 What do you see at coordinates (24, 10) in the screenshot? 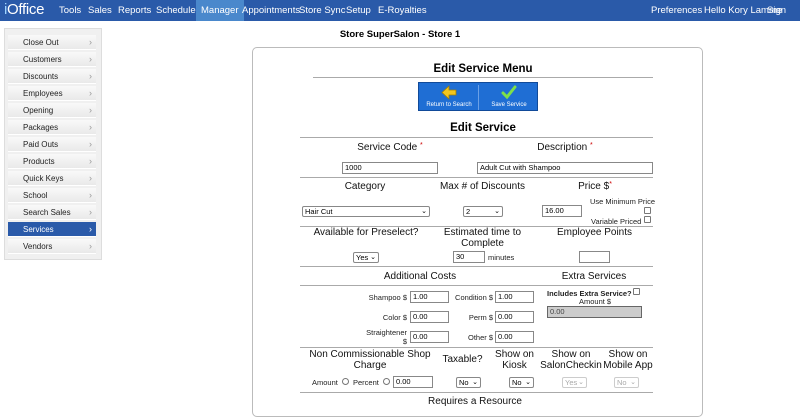
I see `app-logo: iOffice` at bounding box center [24, 10].